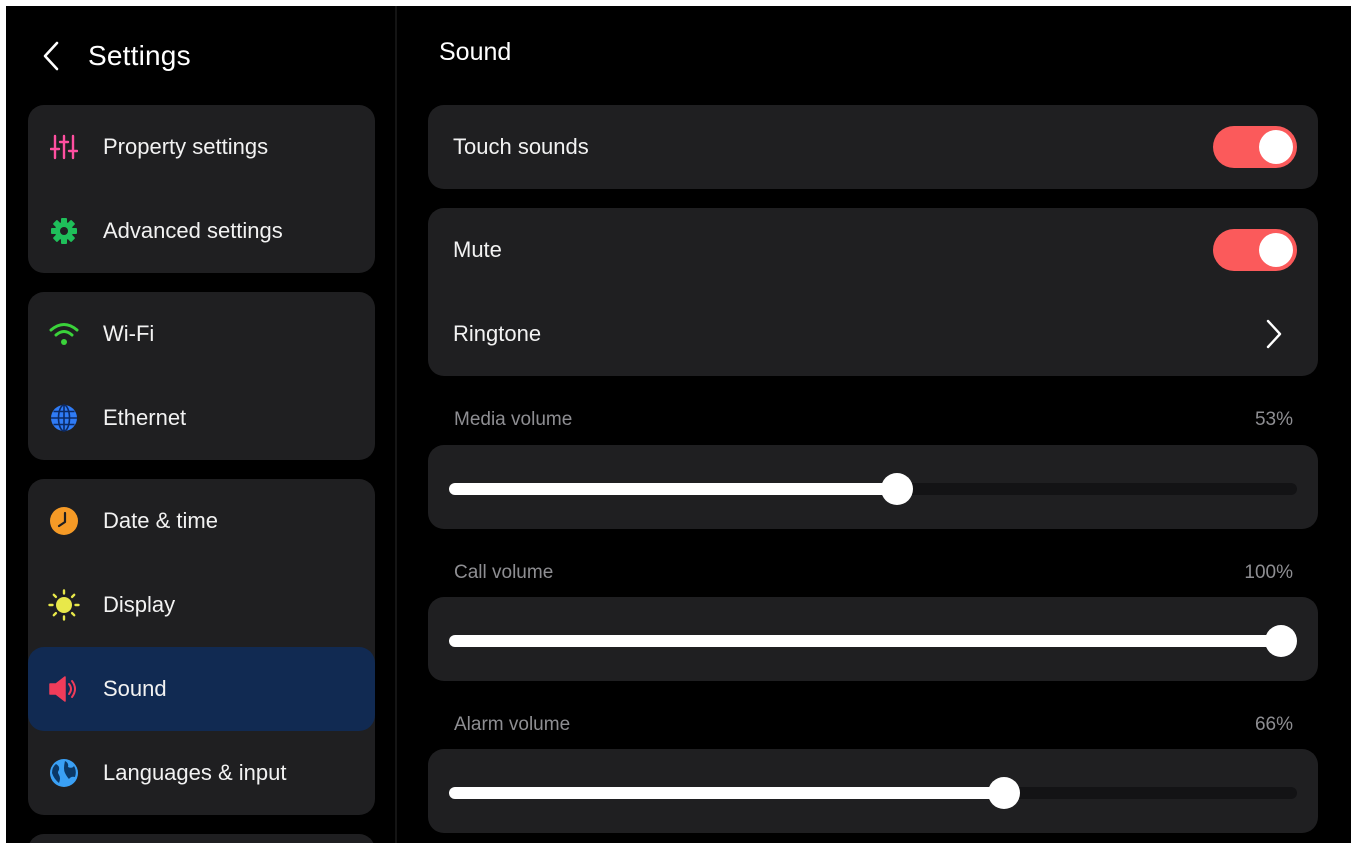  I want to click on touch-sounds-row: Touch sounds, so click(873, 147).